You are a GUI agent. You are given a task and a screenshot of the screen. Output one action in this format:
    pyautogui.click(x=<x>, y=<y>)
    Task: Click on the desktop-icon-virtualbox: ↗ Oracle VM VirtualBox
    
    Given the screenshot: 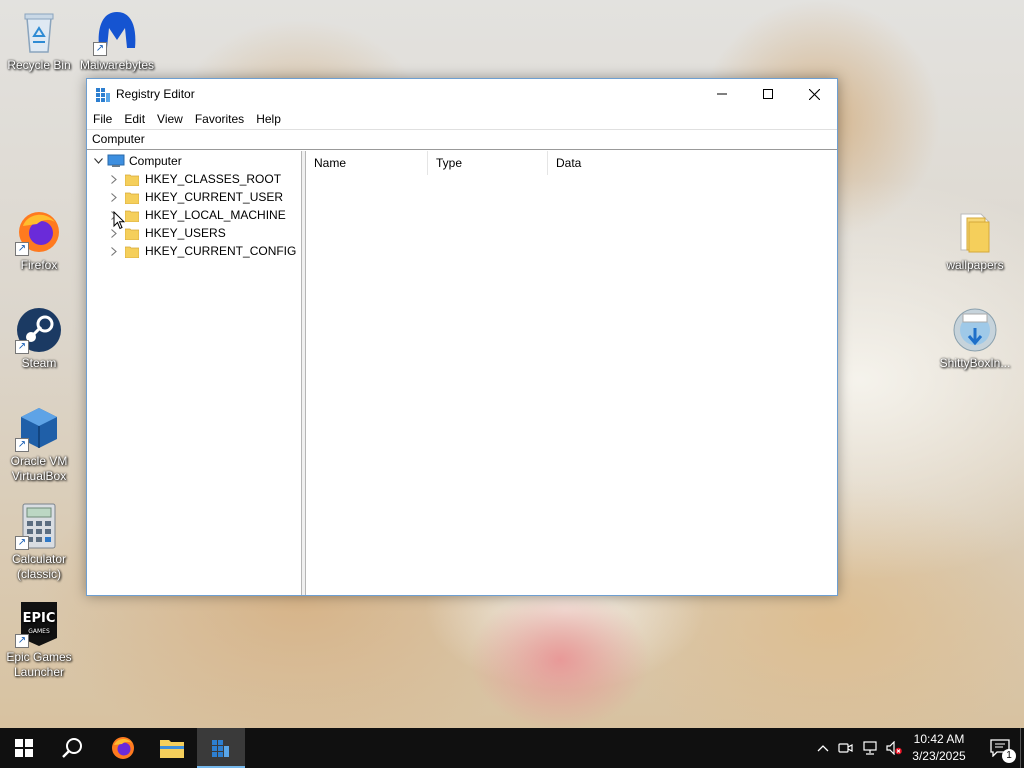 What is the action you would take?
    pyautogui.click(x=39, y=444)
    